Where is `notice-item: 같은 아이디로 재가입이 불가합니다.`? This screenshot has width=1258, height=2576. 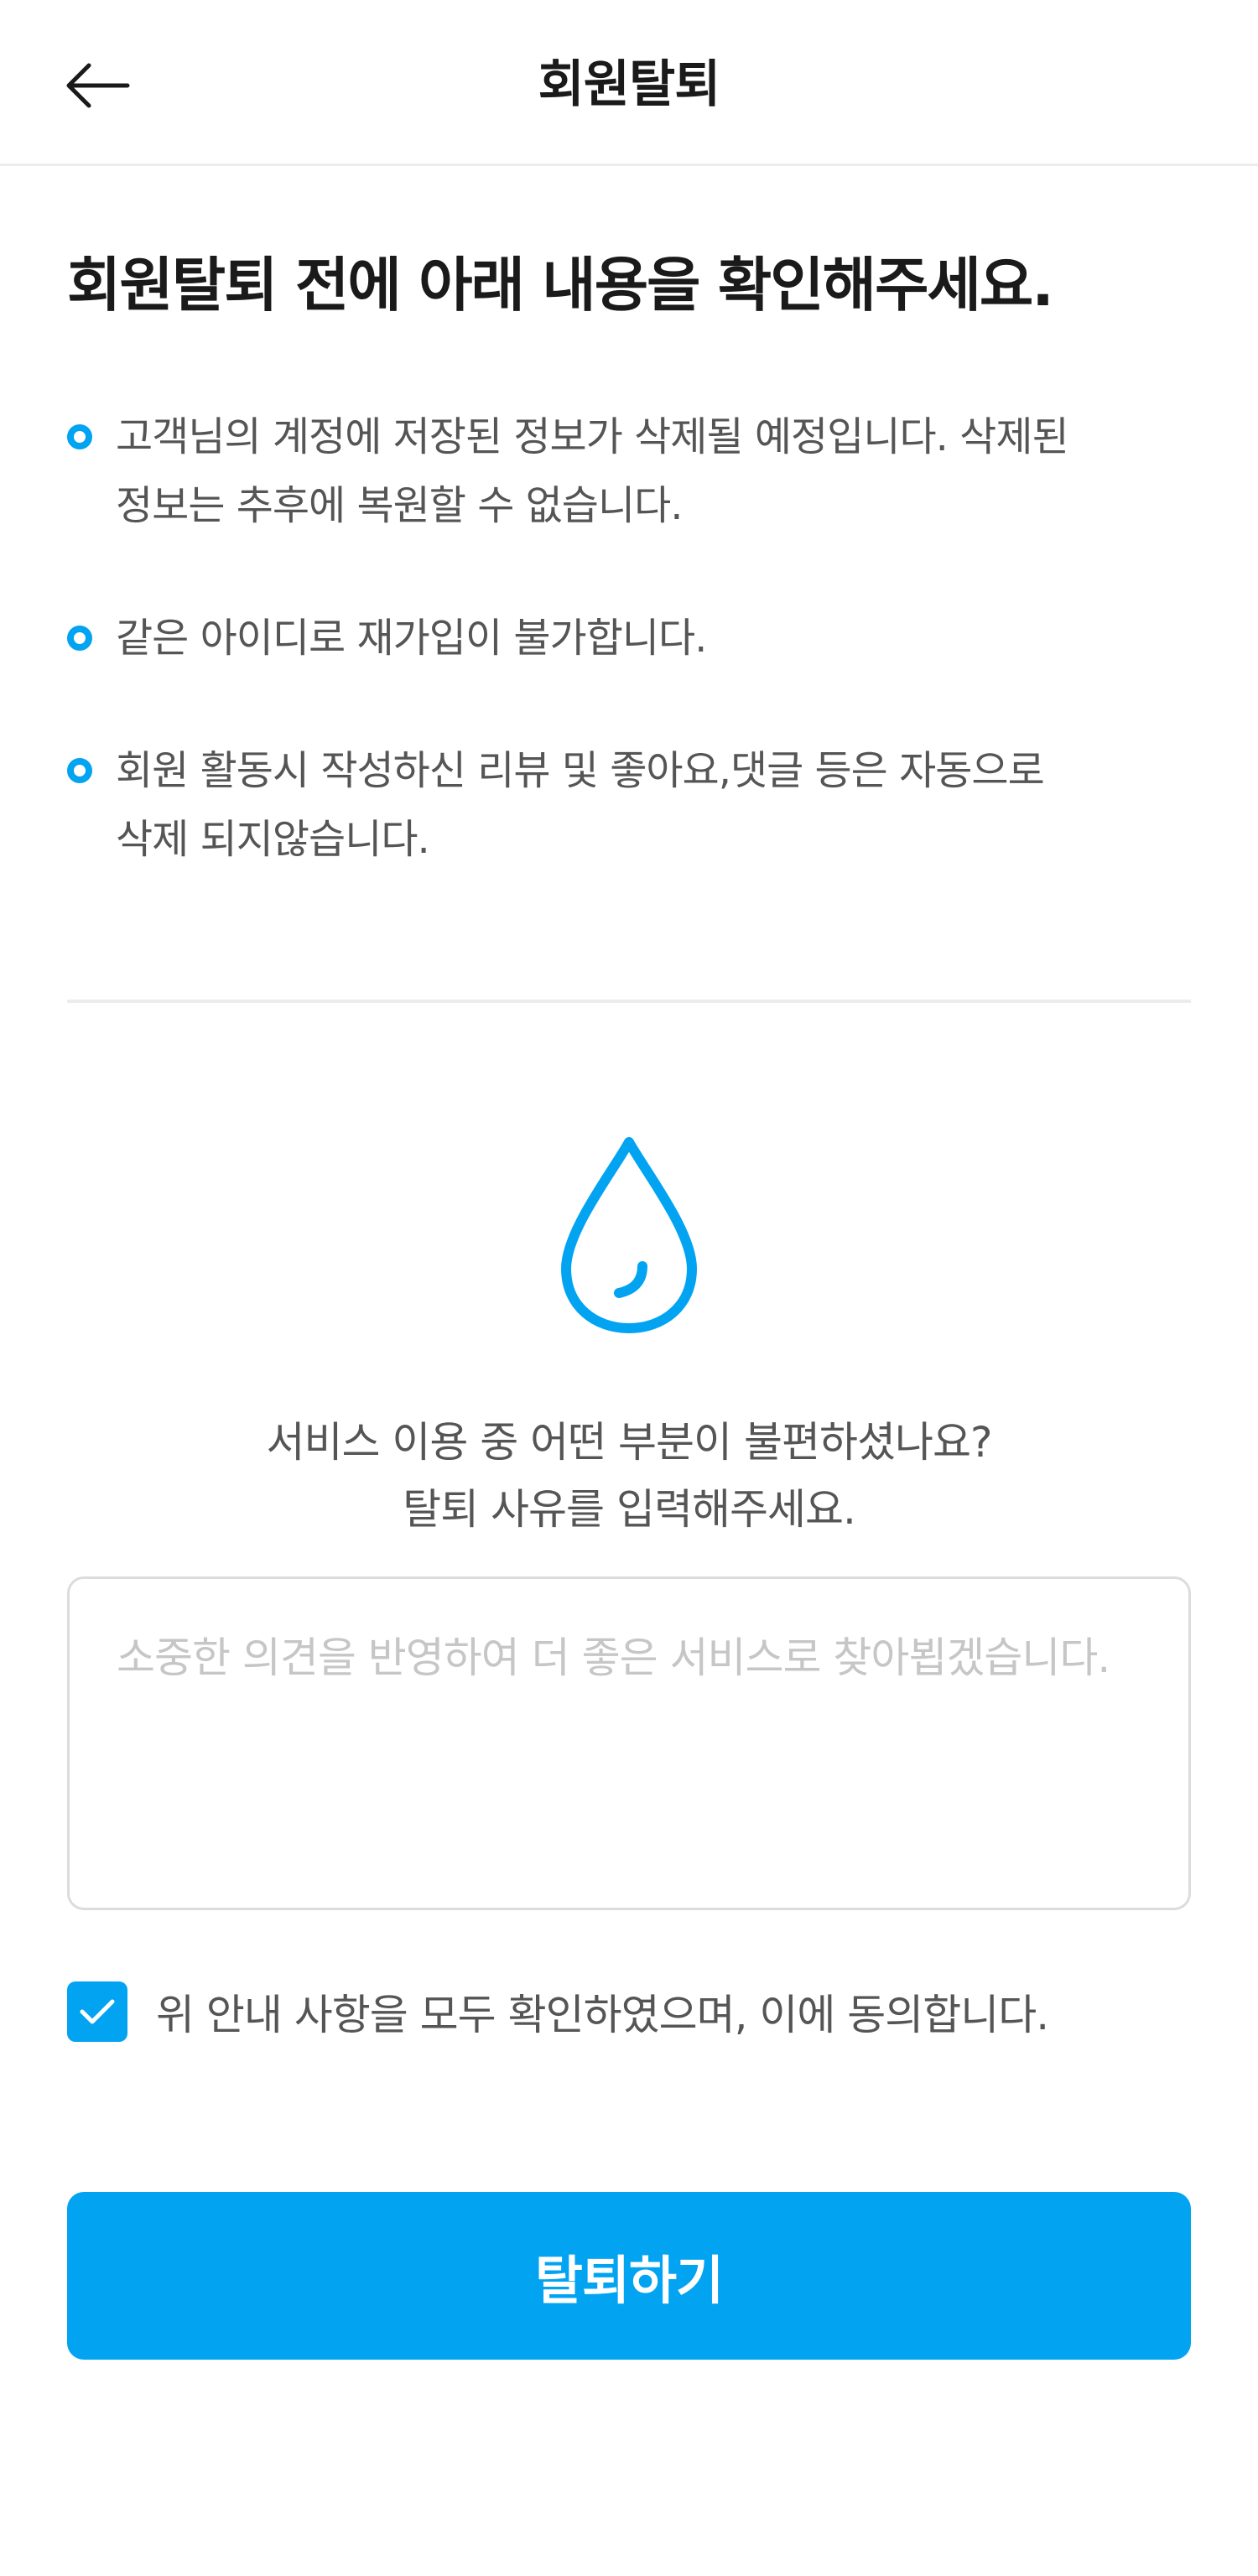 notice-item: 같은 아이디로 재가입이 불가합니다. is located at coordinates (638, 638).